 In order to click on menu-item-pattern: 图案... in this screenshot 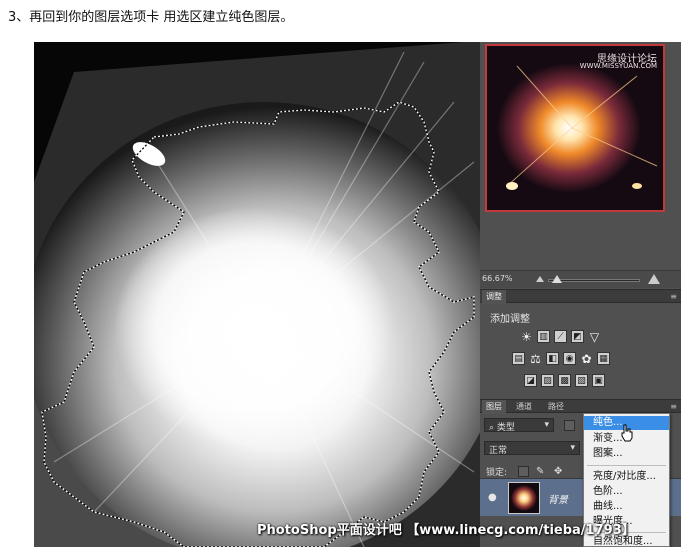, I will do `click(626, 454)`.